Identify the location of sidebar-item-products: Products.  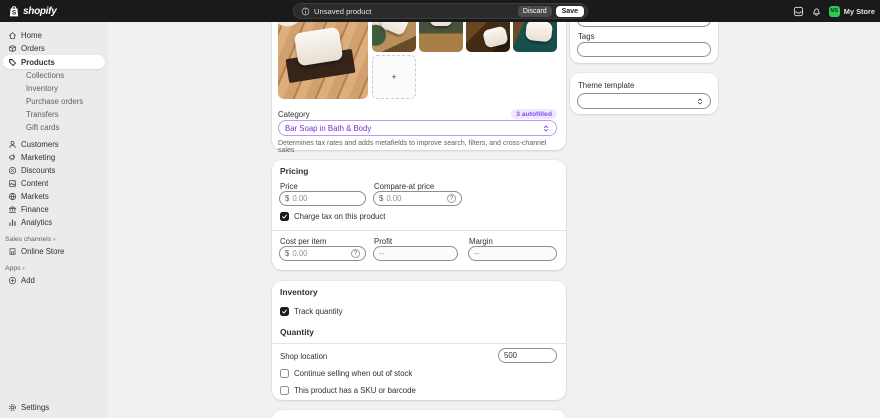
(54, 62).